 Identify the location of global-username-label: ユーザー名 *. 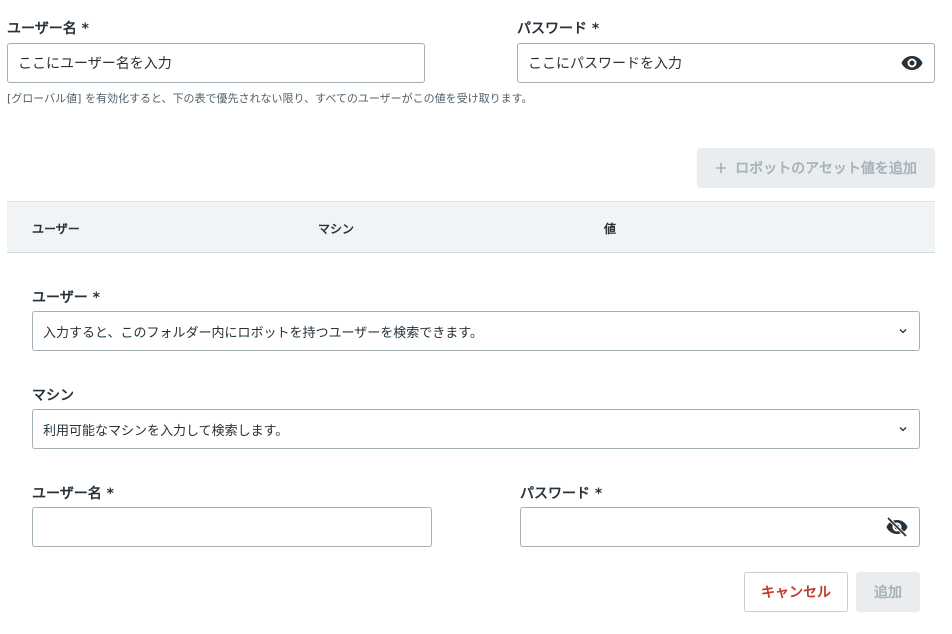
(48, 29).